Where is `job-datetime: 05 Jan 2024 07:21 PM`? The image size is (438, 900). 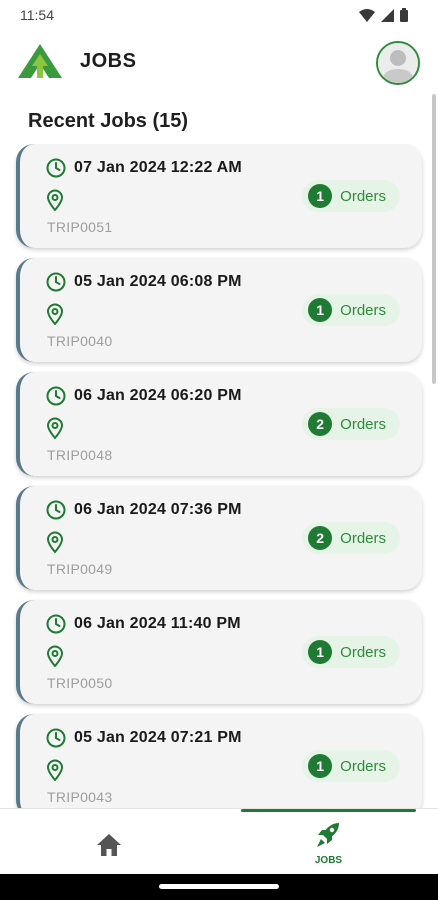
job-datetime: 05 Jan 2024 07:21 PM is located at coordinates (158, 737).